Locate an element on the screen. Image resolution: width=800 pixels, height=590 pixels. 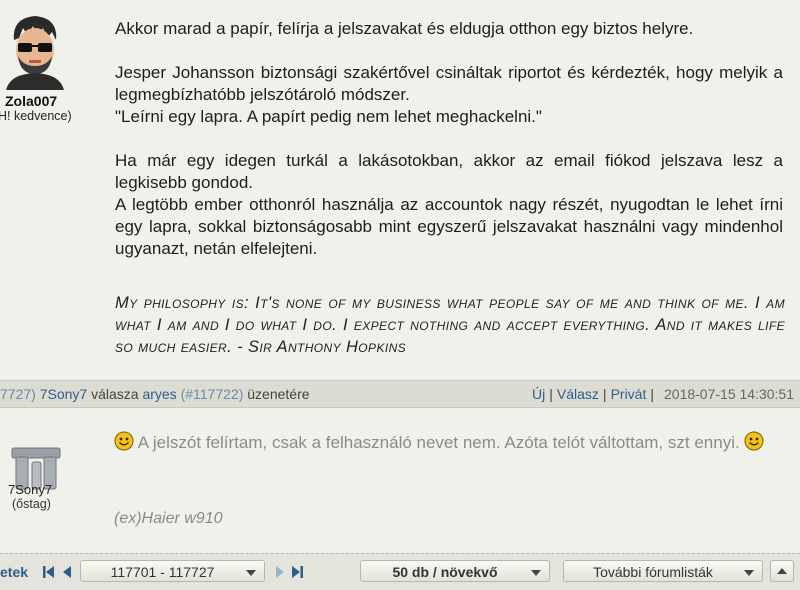
post-signature: (ex)Haier w910 is located at coordinates (168, 518).